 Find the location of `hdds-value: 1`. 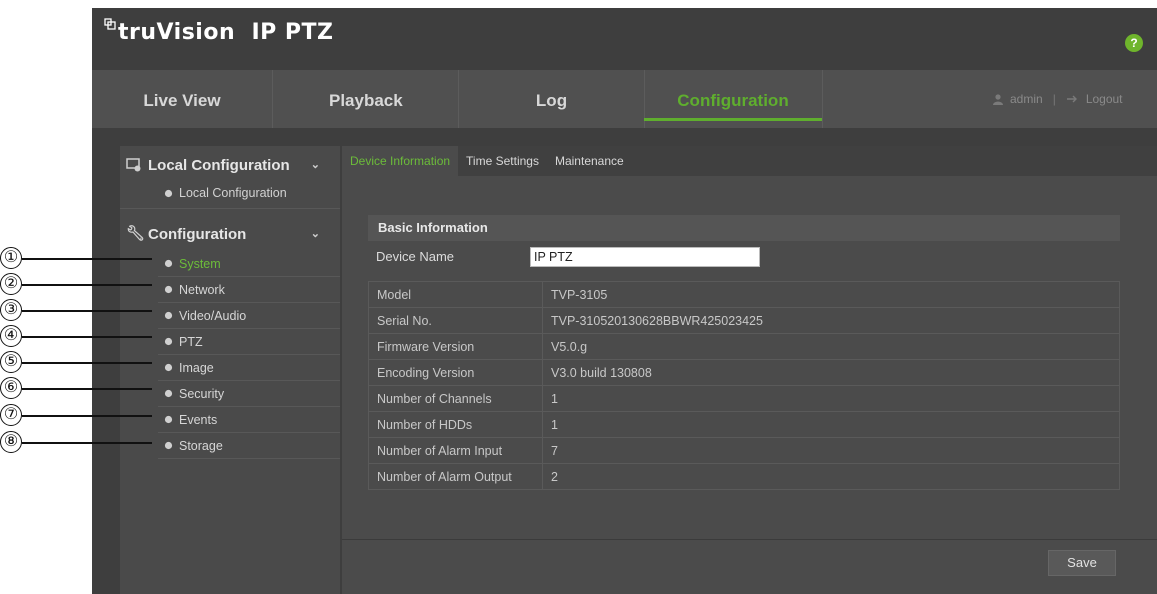

hdds-value: 1 is located at coordinates (831, 424).